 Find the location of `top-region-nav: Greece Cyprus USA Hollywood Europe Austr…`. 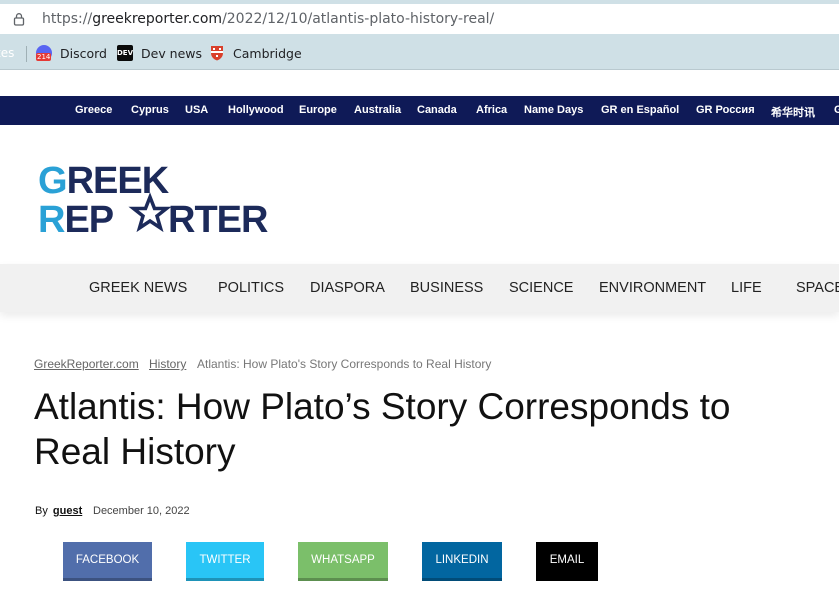

top-region-nav: Greece Cyprus USA Hollywood Europe Austr… is located at coordinates (419, 110).